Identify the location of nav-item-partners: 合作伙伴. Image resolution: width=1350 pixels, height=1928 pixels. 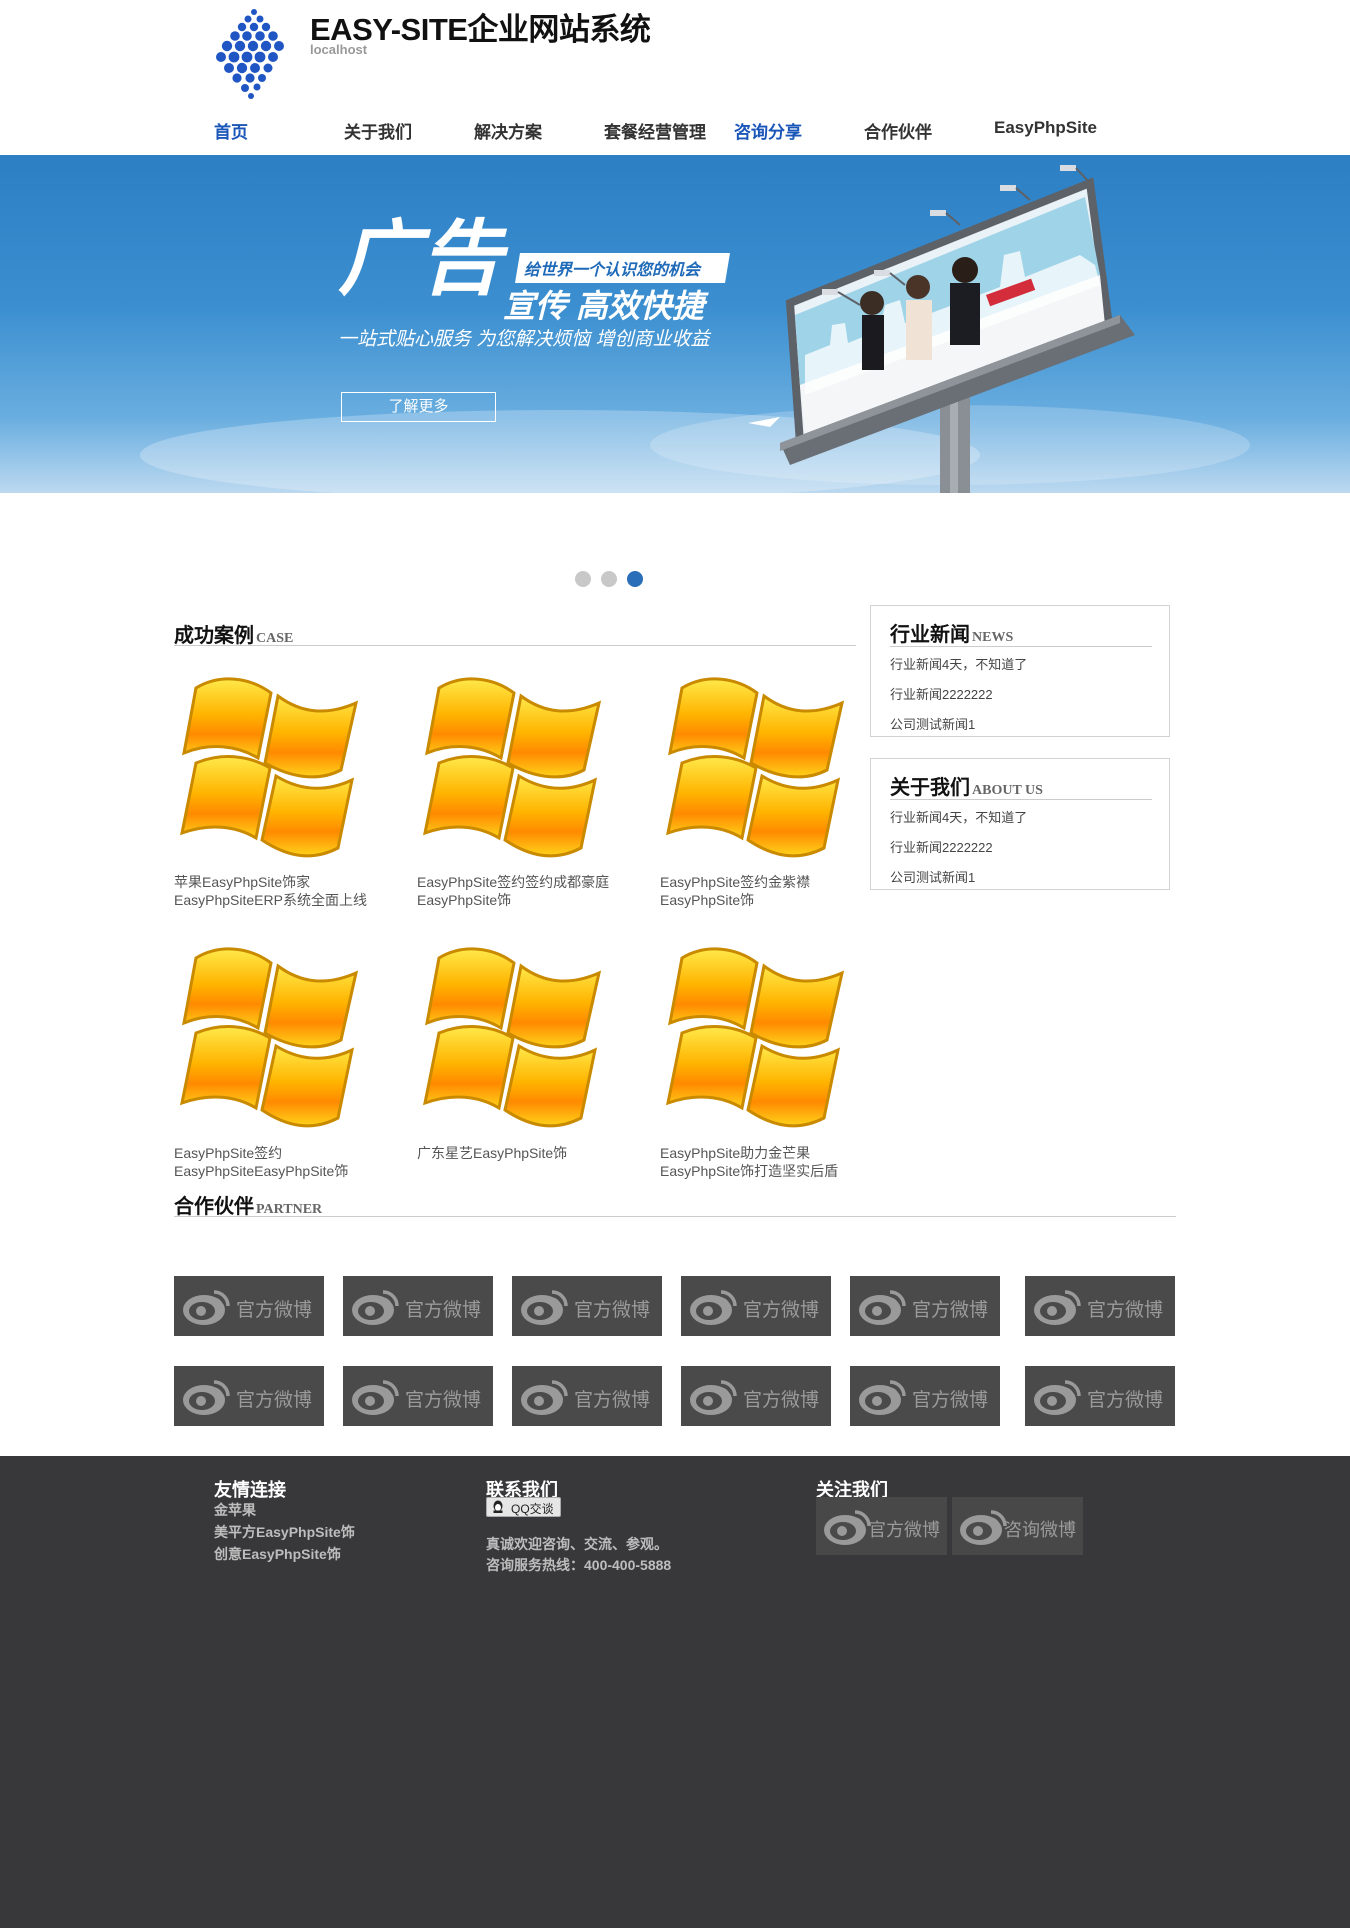
(898, 130).